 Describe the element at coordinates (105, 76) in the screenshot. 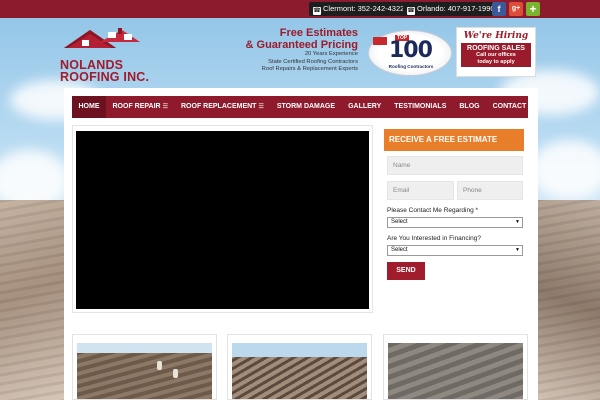

I see `logo-line-2: ROOFING INC.` at that location.